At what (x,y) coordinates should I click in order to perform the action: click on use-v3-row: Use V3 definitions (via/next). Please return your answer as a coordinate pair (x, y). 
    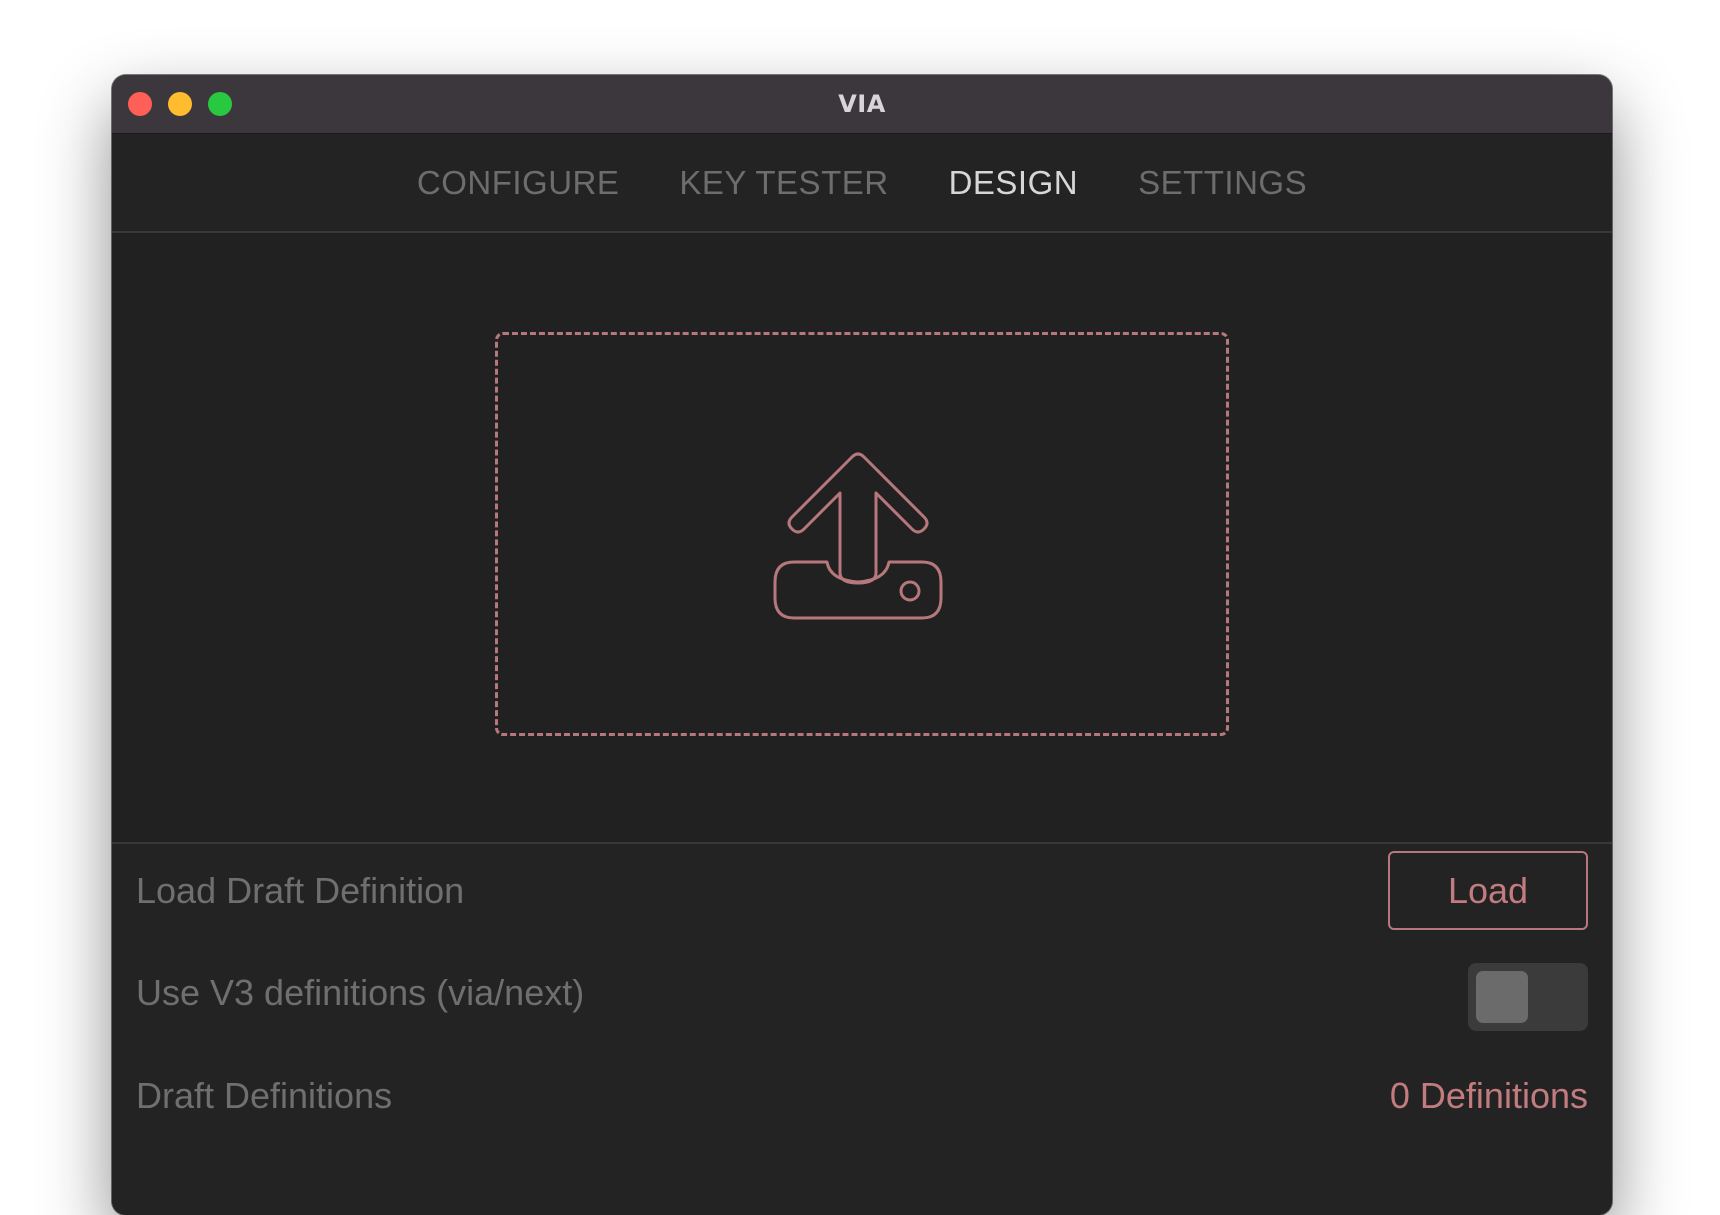
    Looking at the image, I should click on (862, 993).